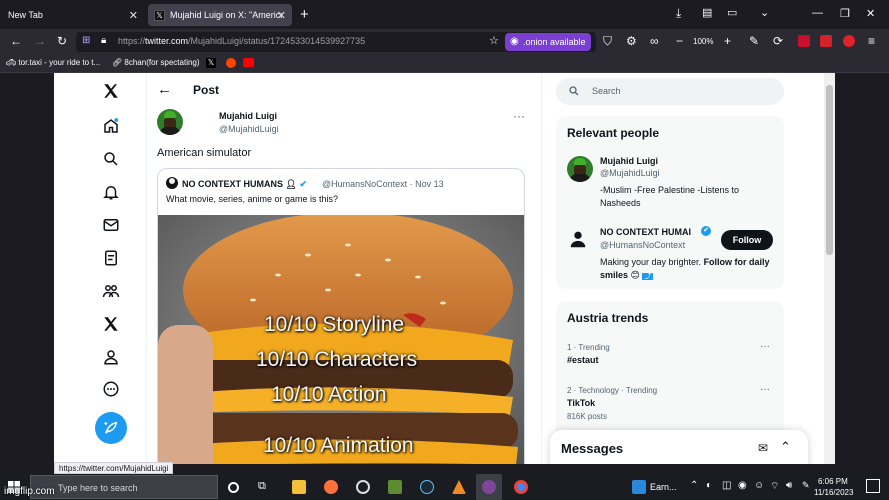 The image size is (889, 500). I want to click on lists-icon, so click(111, 258).